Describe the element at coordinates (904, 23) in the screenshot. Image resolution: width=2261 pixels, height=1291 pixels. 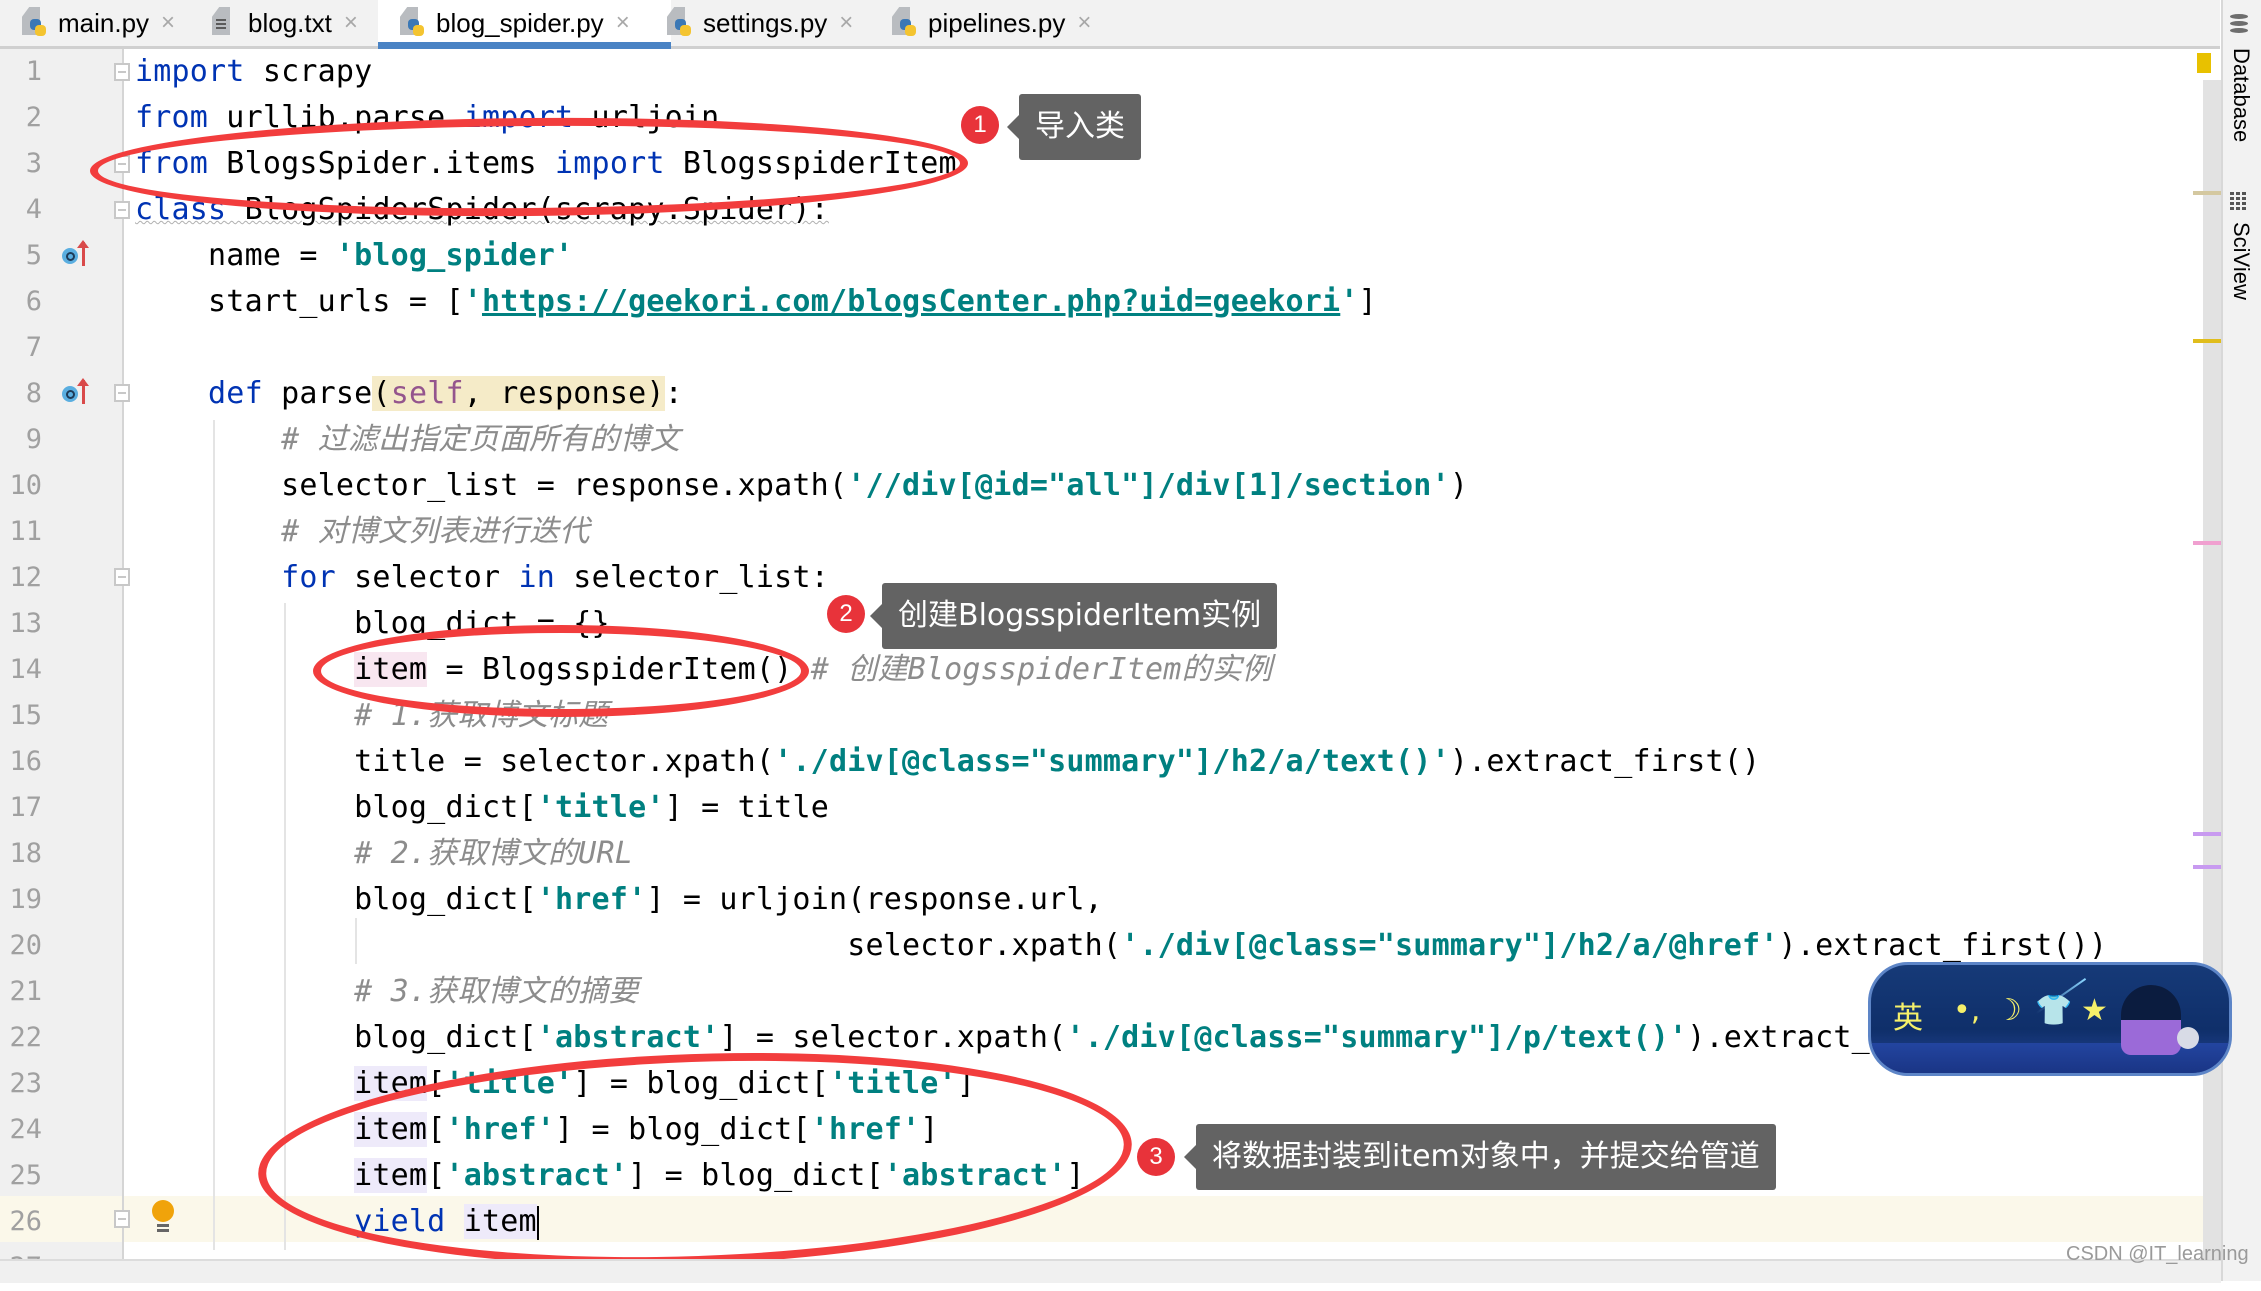
I see `python-file-icon` at that location.